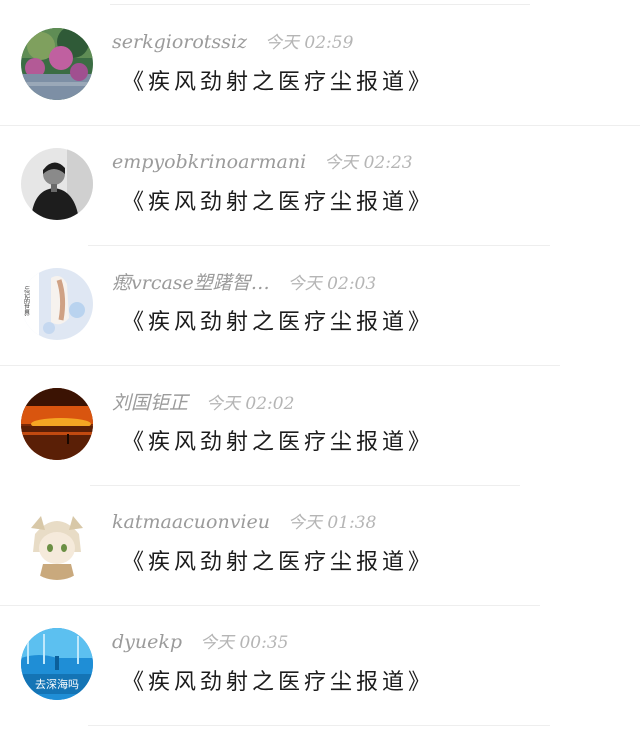  I want to click on nature-avatar-icon, so click(57, 64).